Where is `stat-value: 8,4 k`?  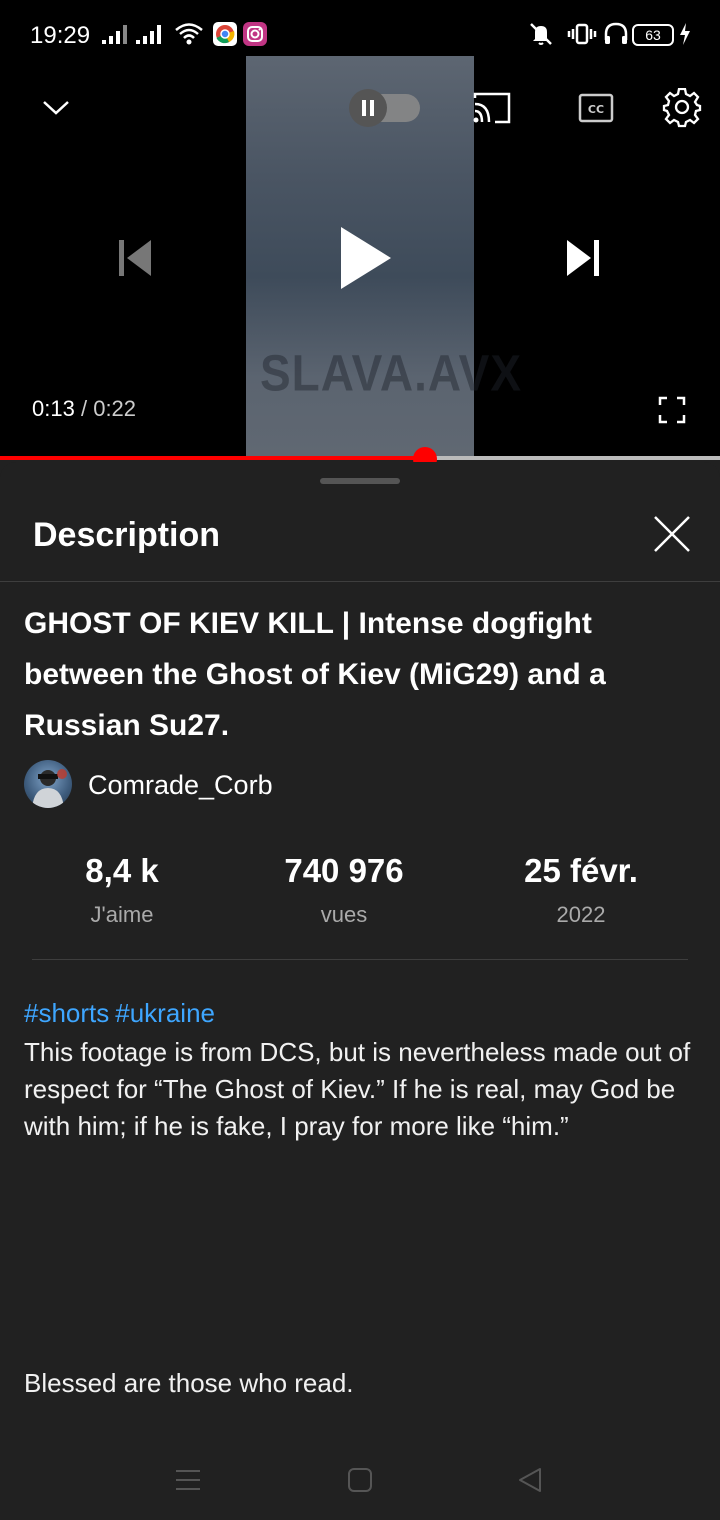 stat-value: 8,4 k is located at coordinates (122, 870).